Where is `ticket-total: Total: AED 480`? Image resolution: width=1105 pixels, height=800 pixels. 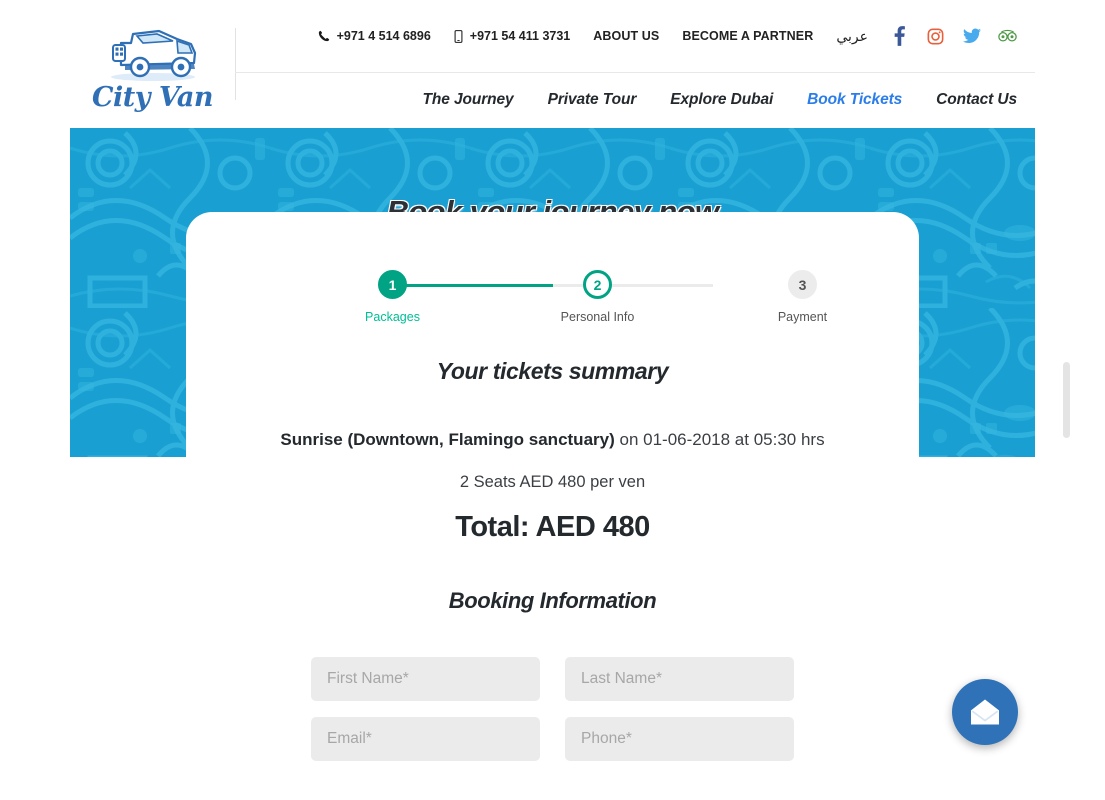 ticket-total: Total: AED 480 is located at coordinates (552, 526).